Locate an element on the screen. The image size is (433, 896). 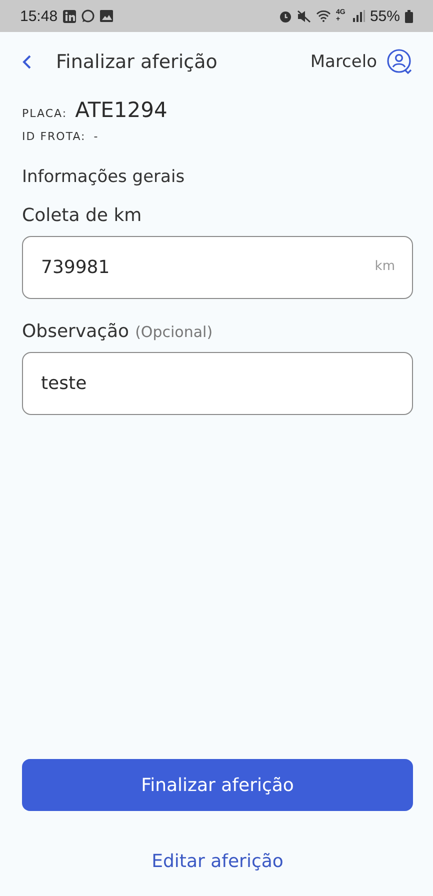
chat-bubble-icon is located at coordinates (87, 16).